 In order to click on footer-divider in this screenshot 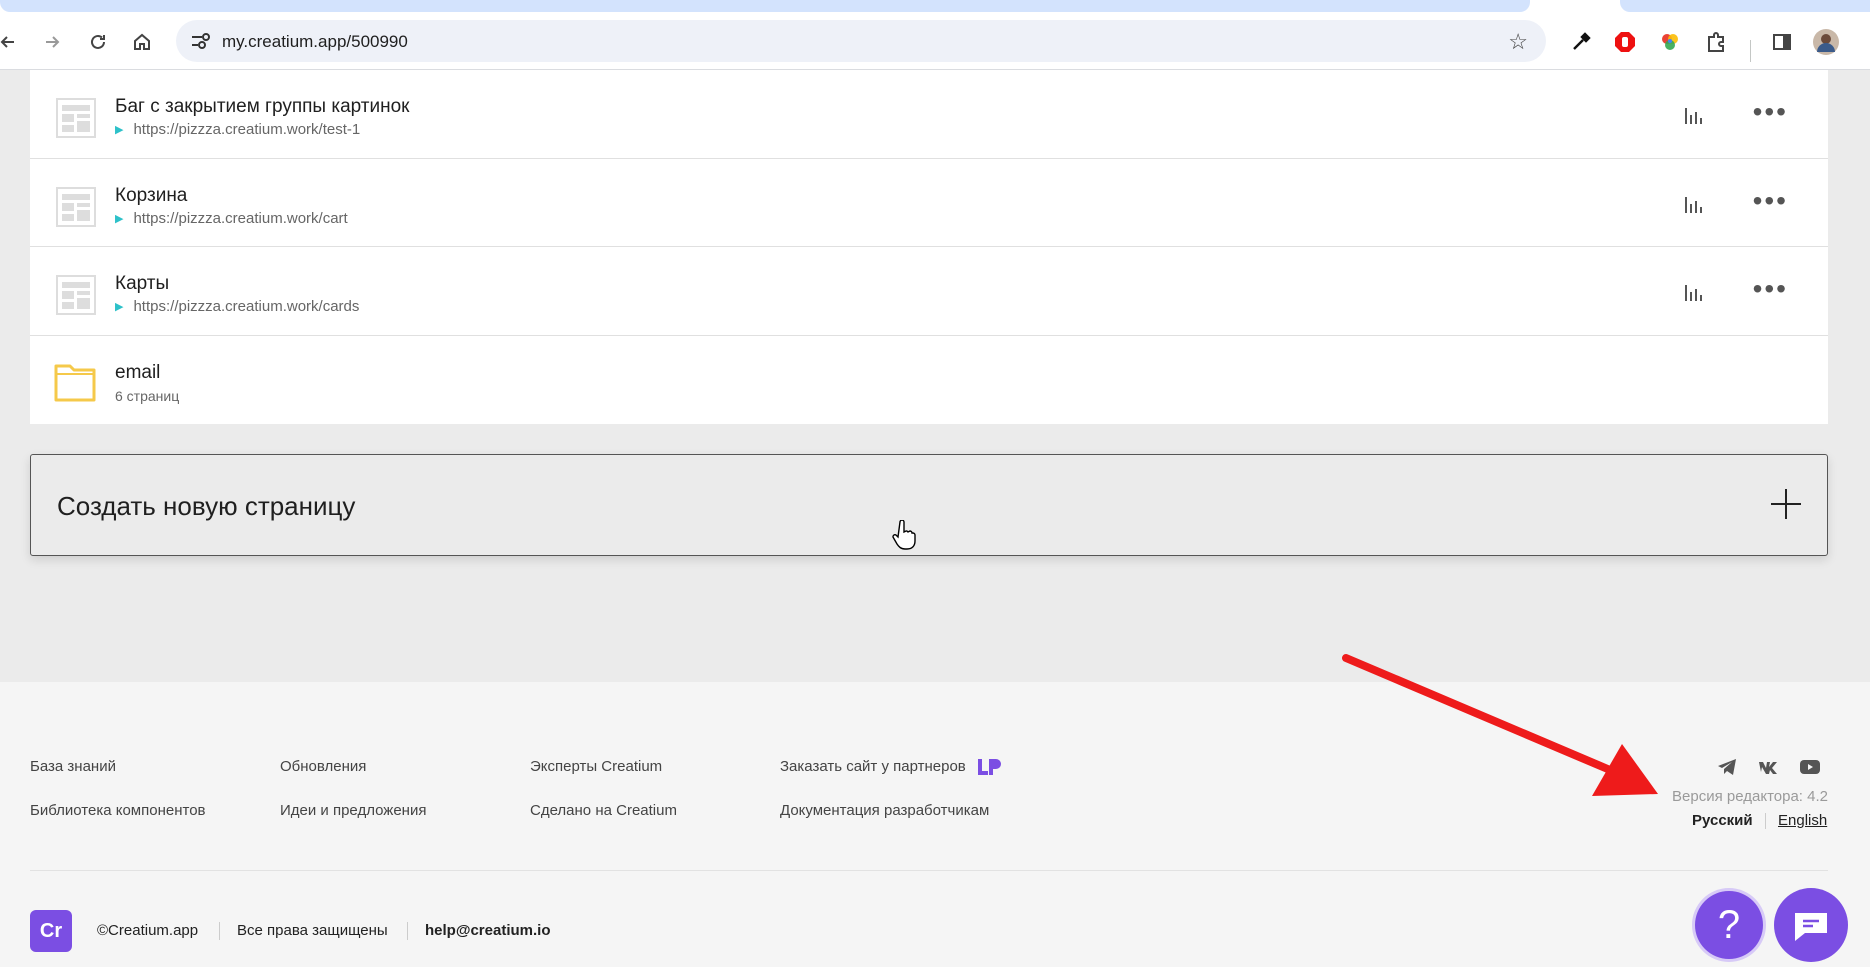, I will do `click(929, 870)`.